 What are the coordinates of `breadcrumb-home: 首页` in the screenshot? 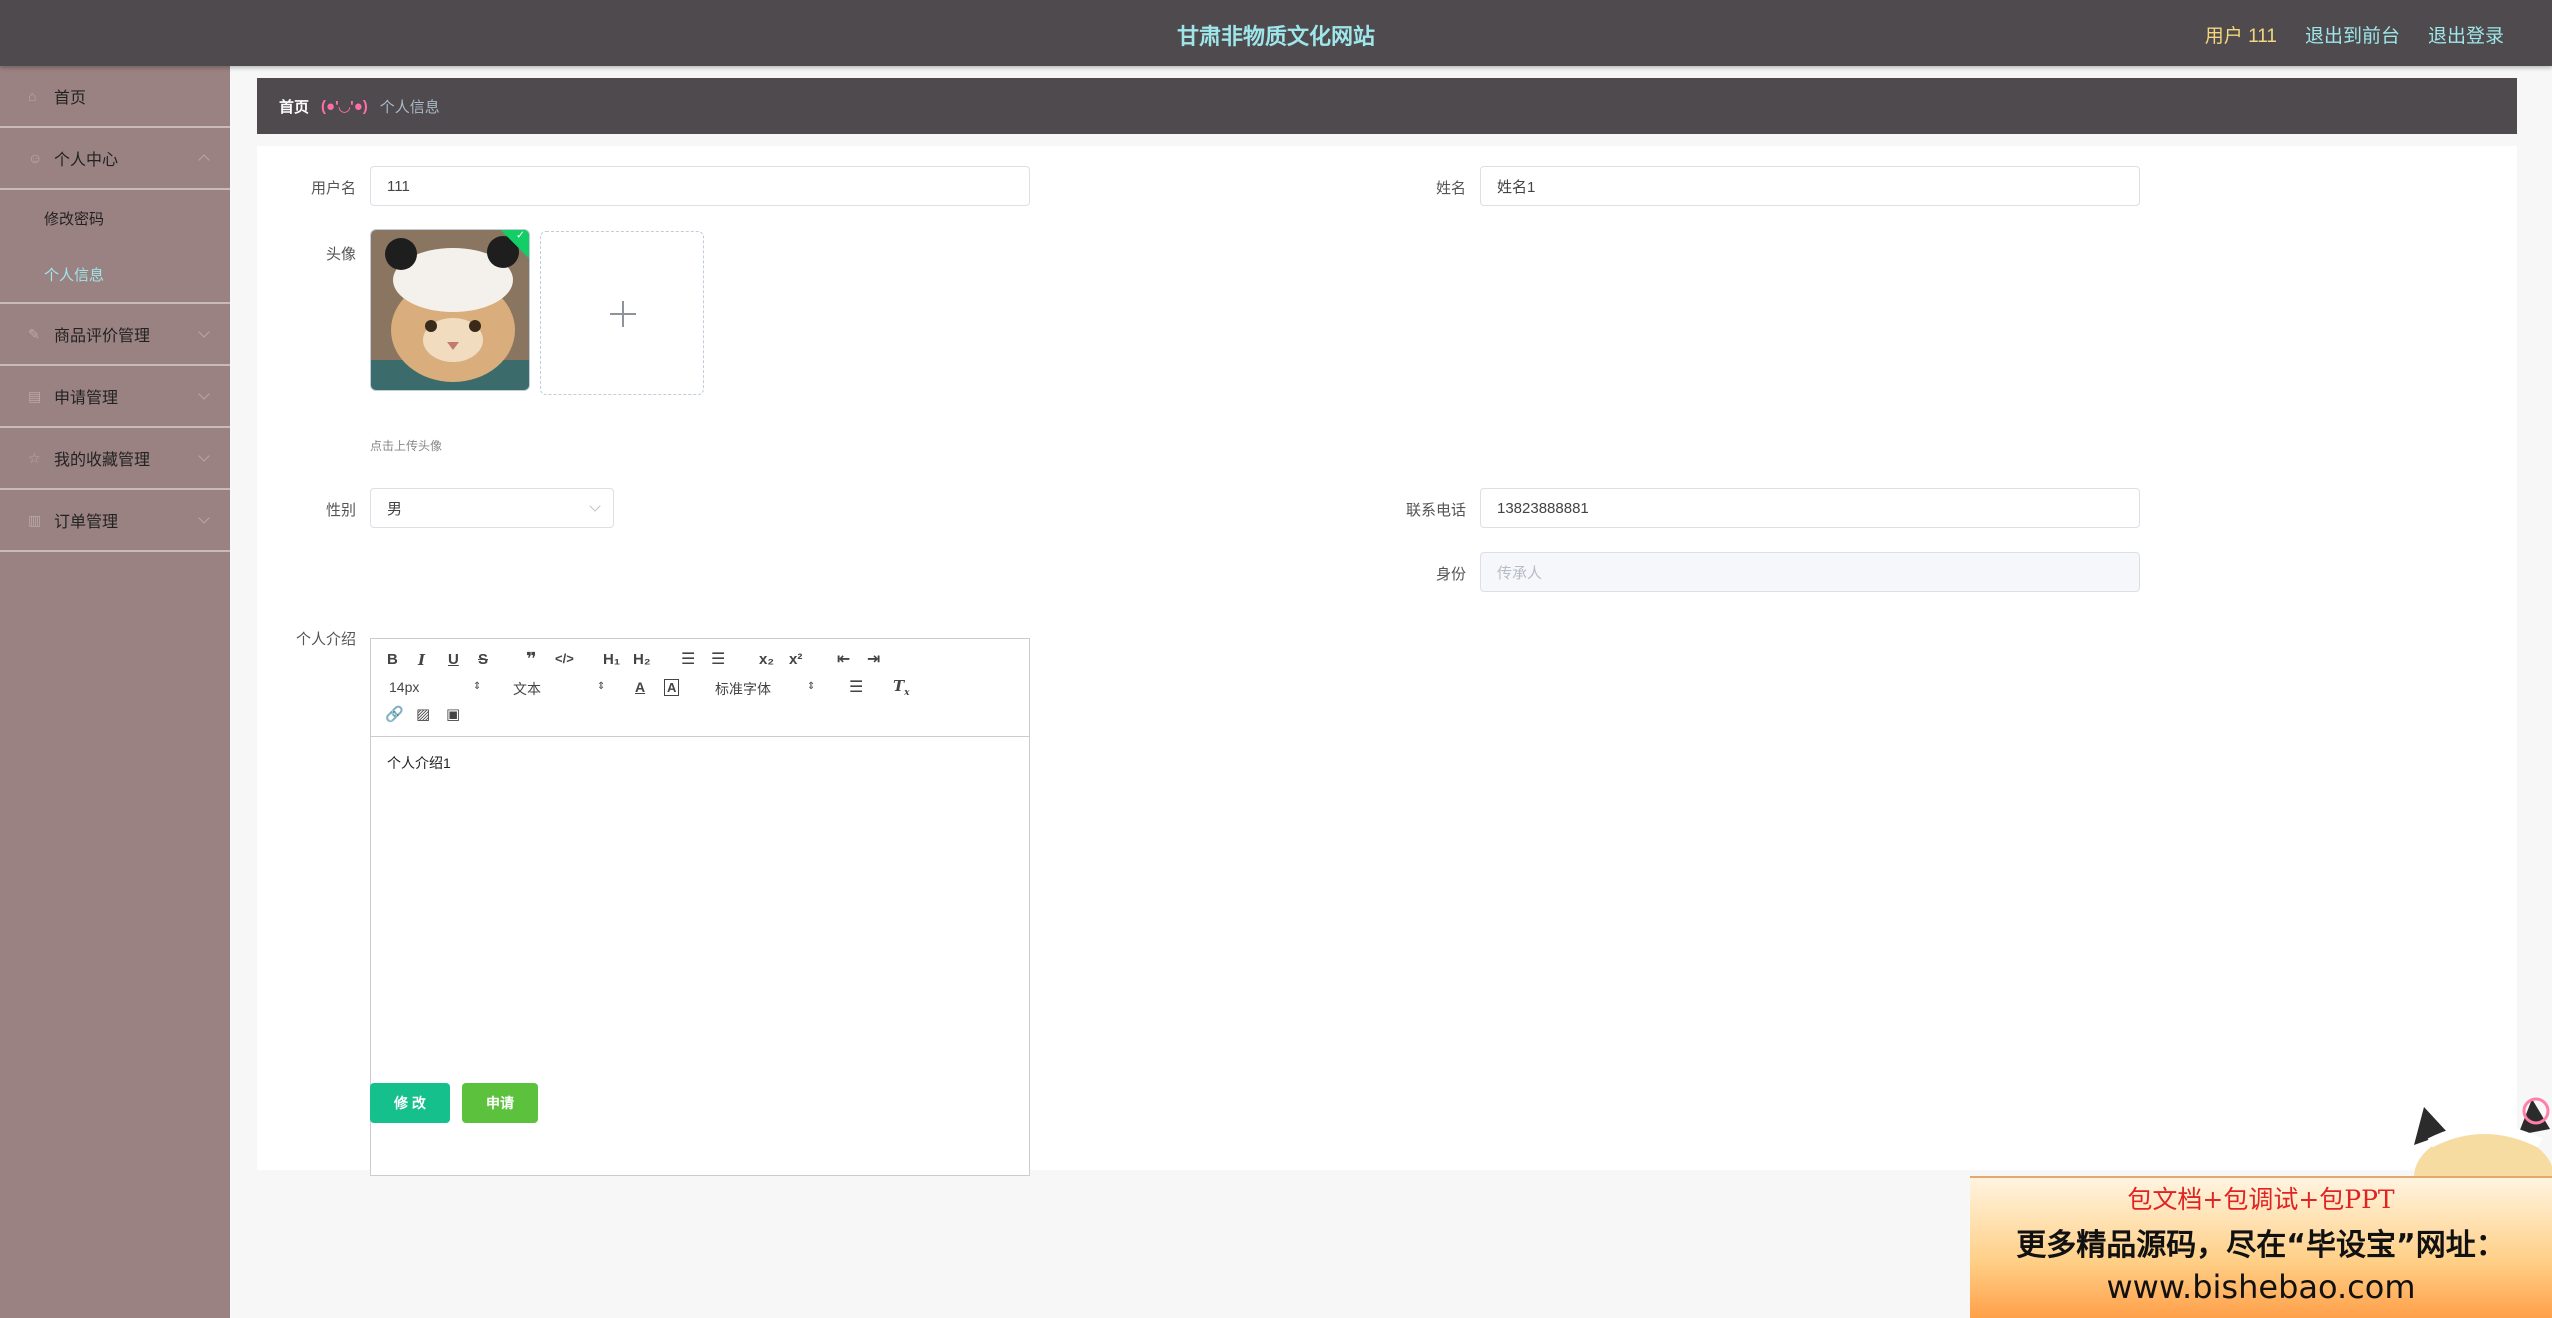 It's located at (294, 106).